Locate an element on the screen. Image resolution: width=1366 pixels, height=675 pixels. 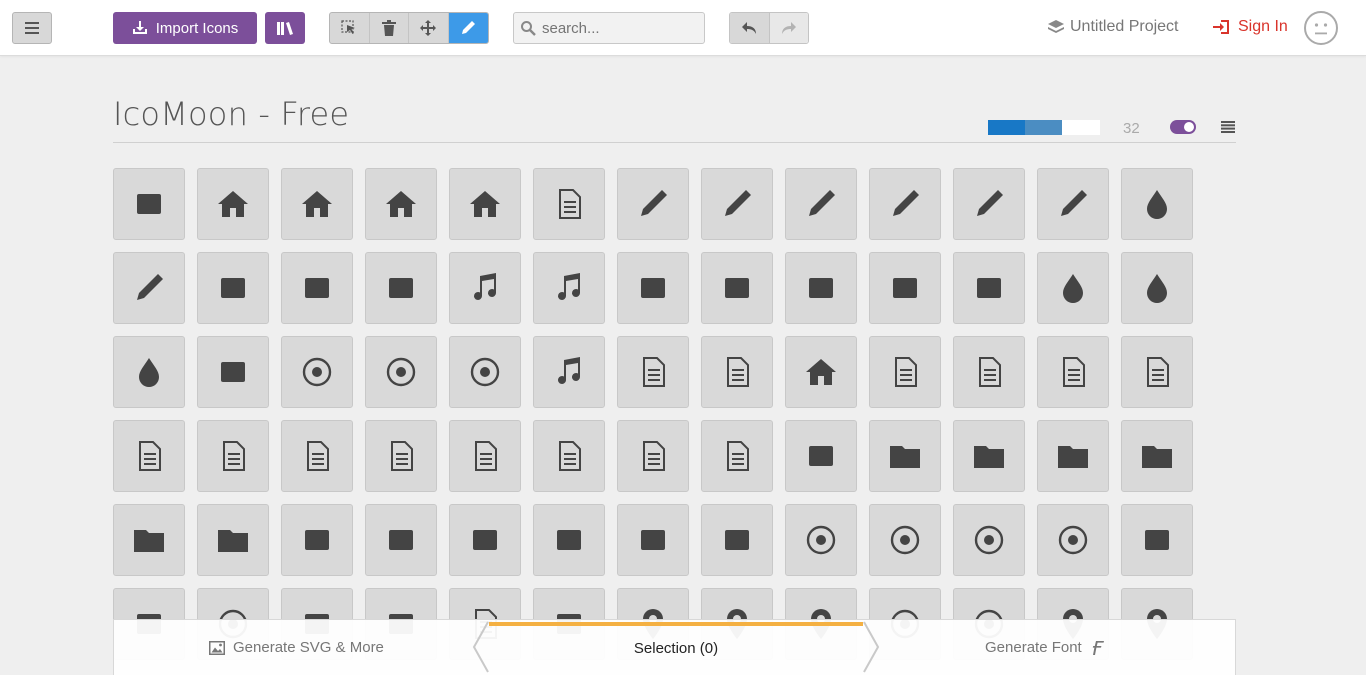
sign-in-link: Sign In is located at coordinates (1250, 27).